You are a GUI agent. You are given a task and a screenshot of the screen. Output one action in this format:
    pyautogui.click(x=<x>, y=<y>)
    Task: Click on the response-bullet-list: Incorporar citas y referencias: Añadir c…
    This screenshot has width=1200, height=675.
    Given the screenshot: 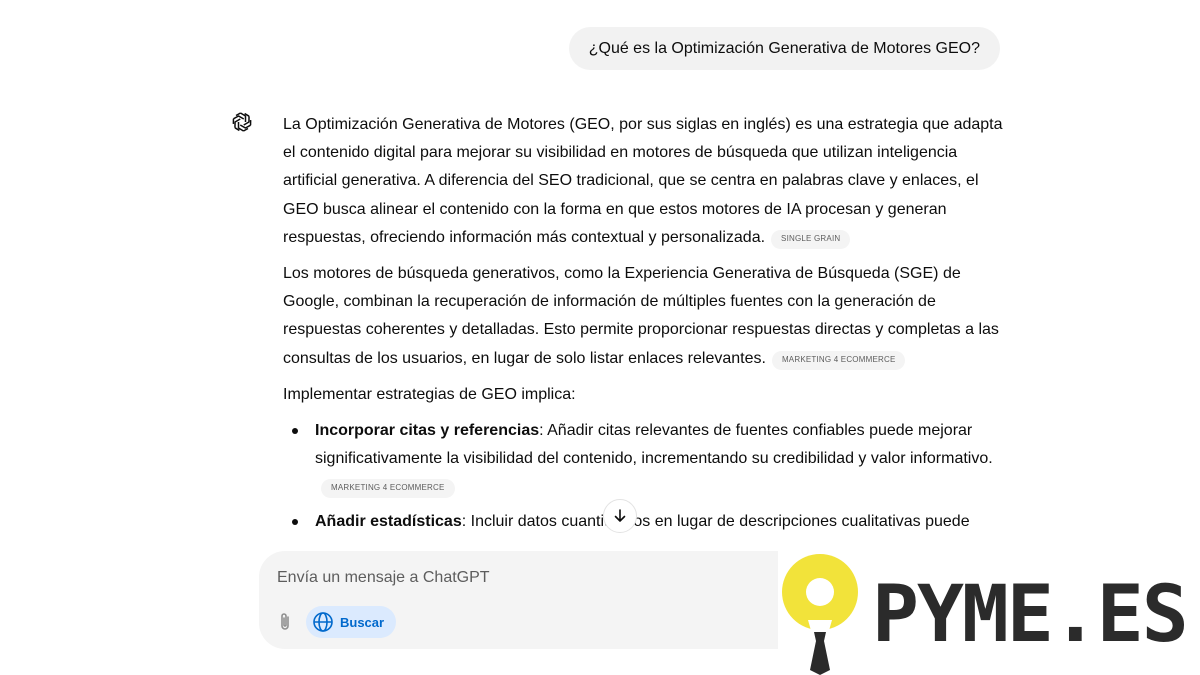 What is the action you would take?
    pyautogui.click(x=643, y=476)
    